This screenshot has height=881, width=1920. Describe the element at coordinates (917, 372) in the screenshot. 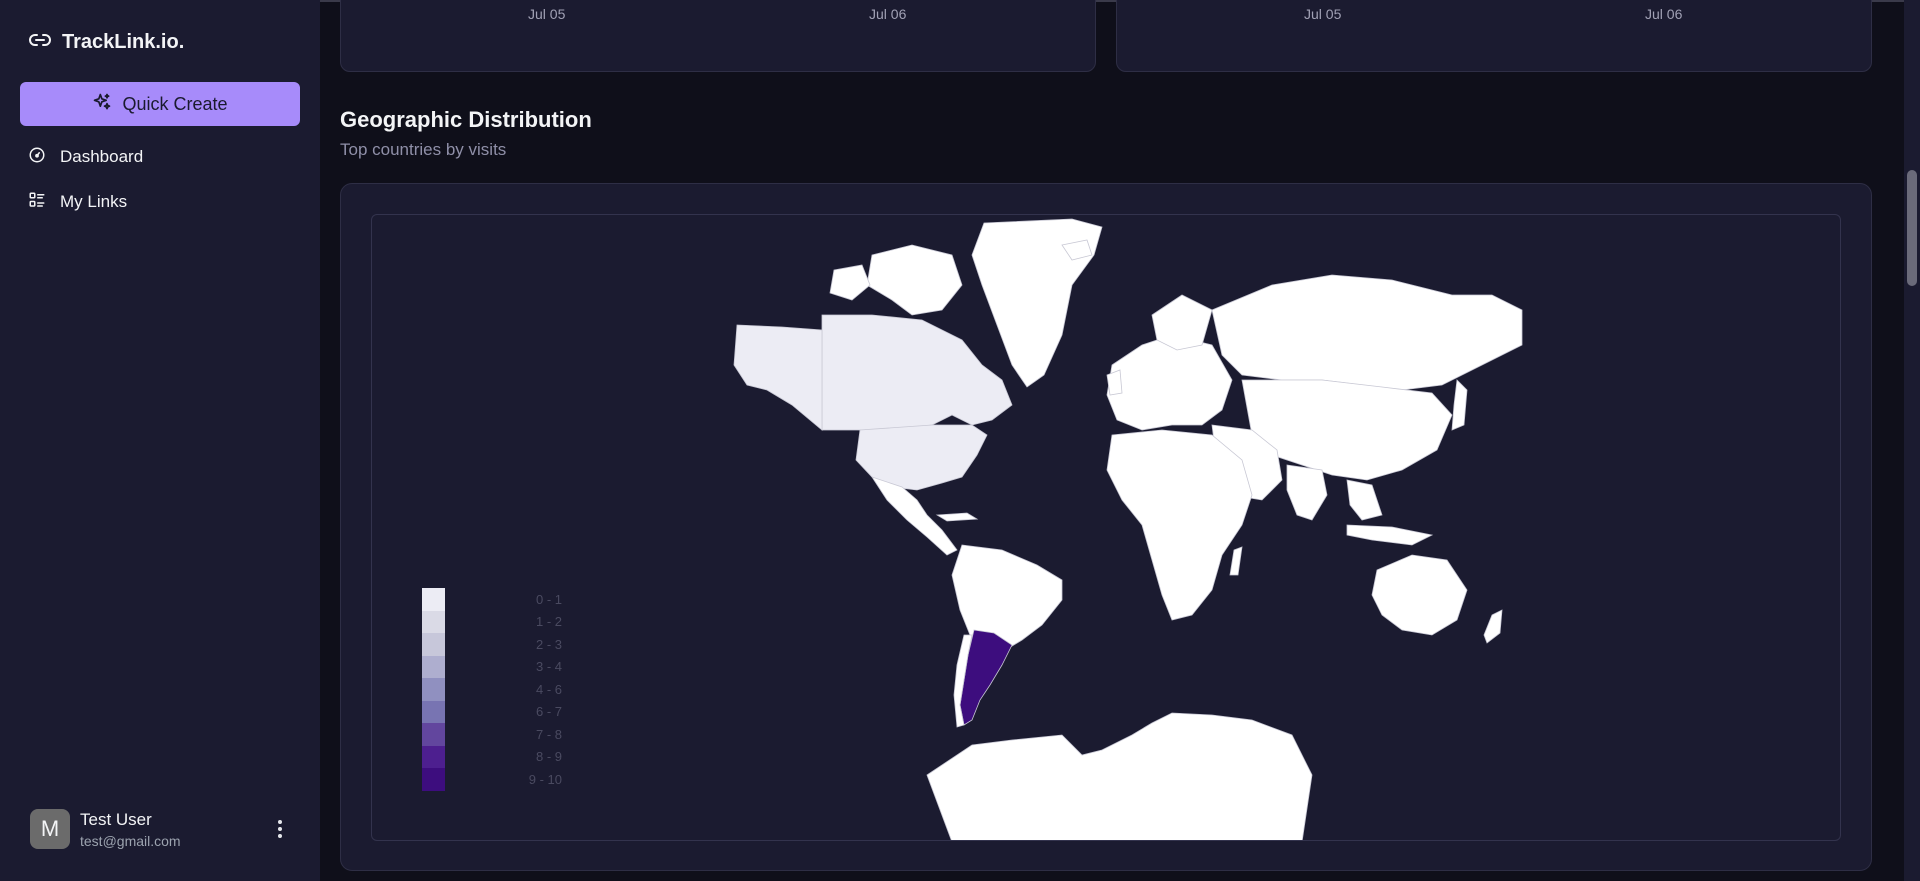

I see `country-canada` at that location.